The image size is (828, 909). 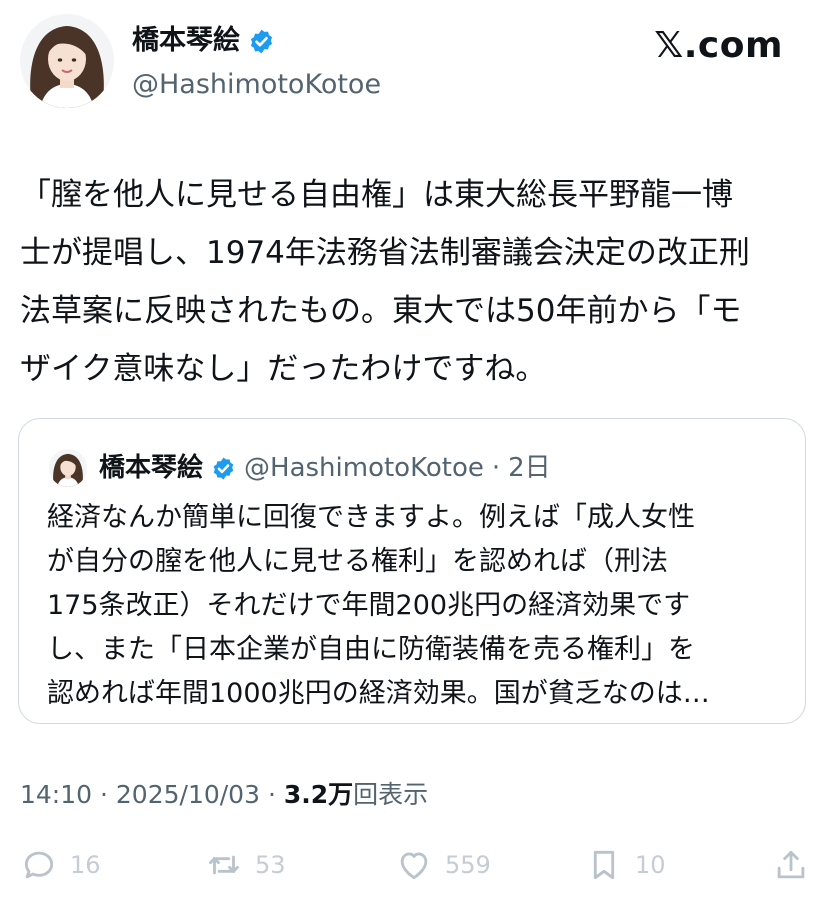 I want to click on repost-count: 53, so click(x=270, y=865).